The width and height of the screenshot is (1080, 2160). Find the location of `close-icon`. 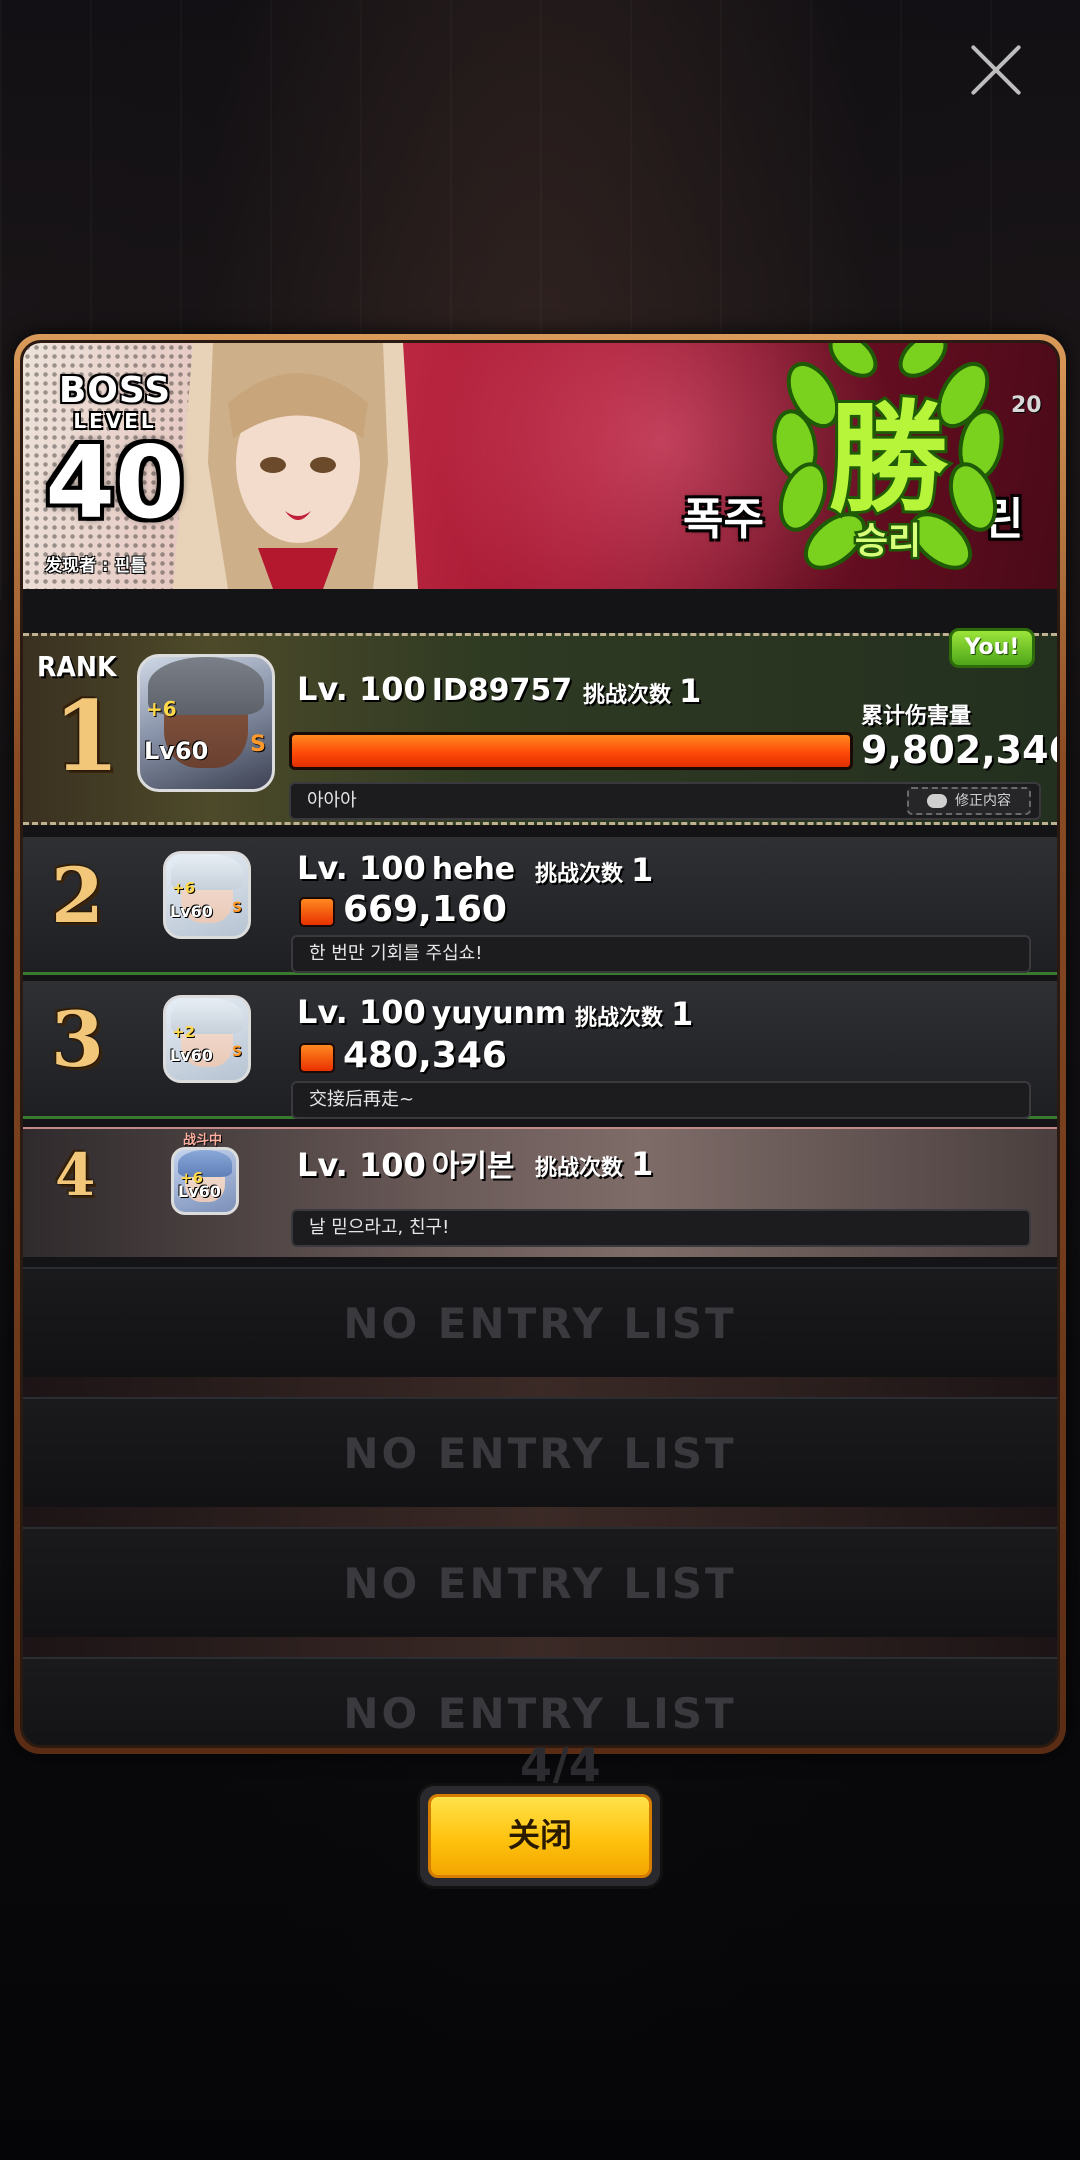

close-icon is located at coordinates (996, 70).